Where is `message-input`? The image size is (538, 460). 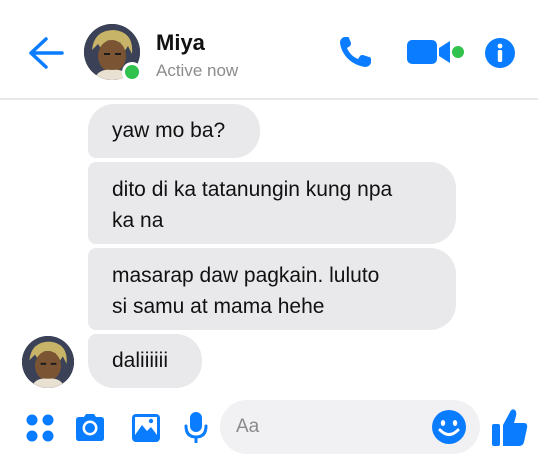 message-input is located at coordinates (331, 427).